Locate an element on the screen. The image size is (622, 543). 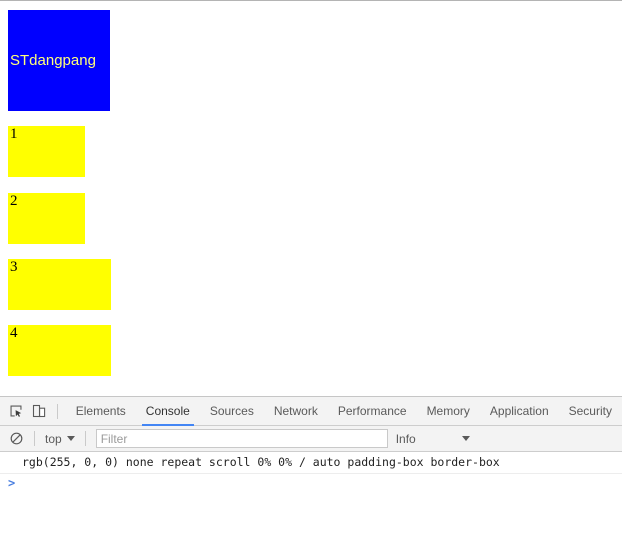
toolbar-divider is located at coordinates (57, 411).